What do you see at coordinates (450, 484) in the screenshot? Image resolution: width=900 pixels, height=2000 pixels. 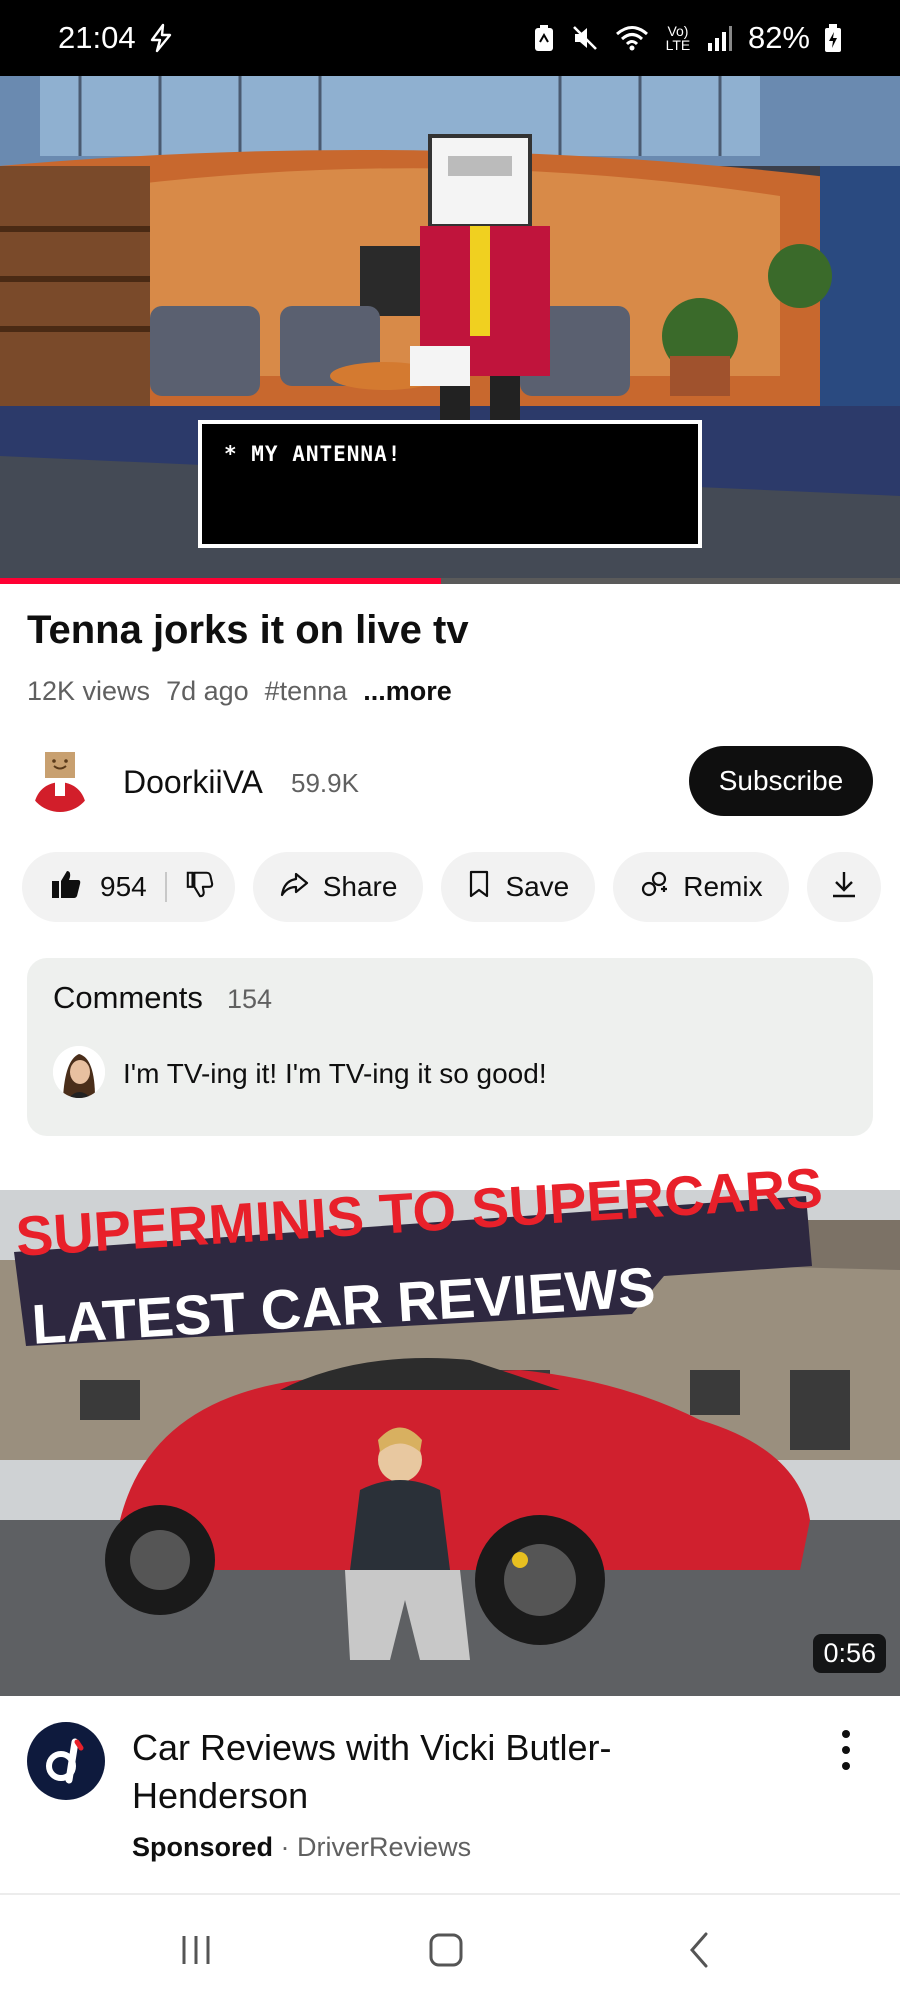 I see `game-dialog-box: * MY ANTENNA!` at bounding box center [450, 484].